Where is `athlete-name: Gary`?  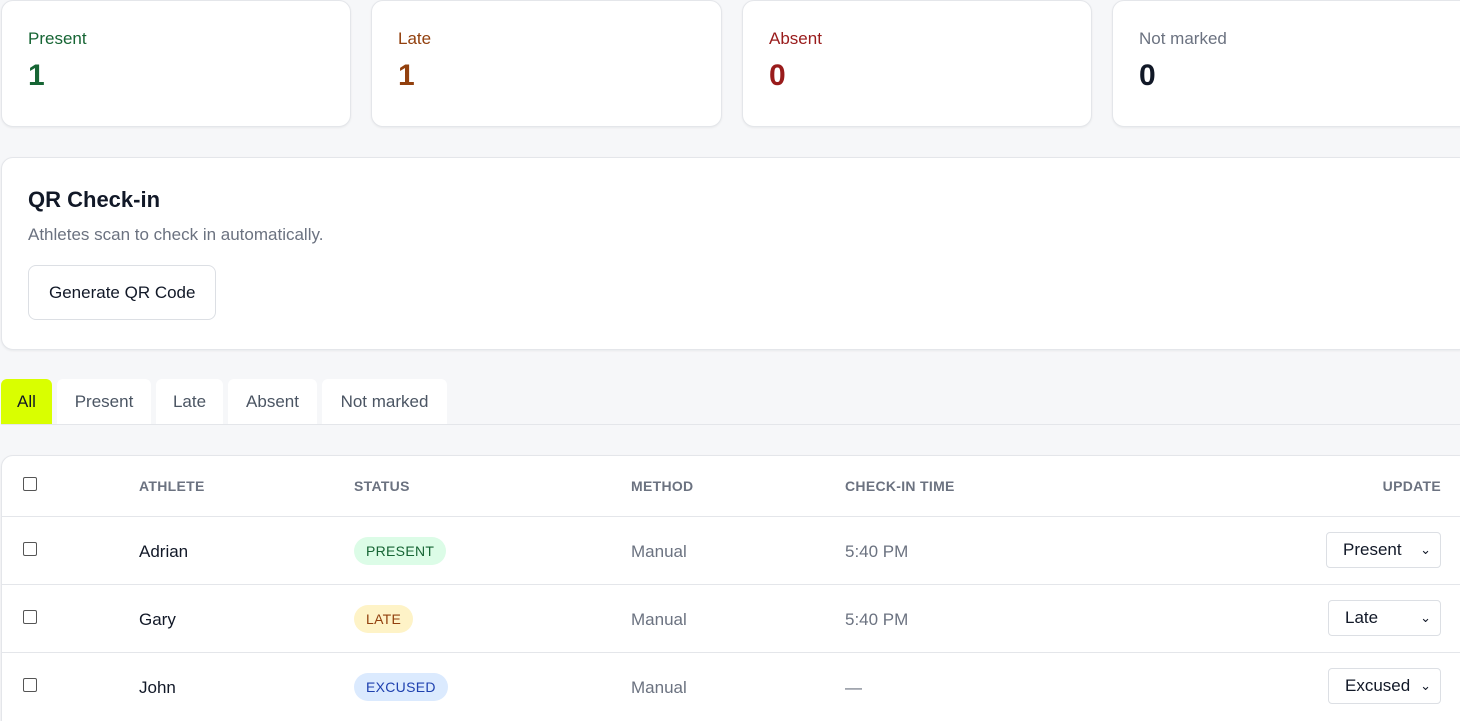
athlete-name: Gary is located at coordinates (157, 619).